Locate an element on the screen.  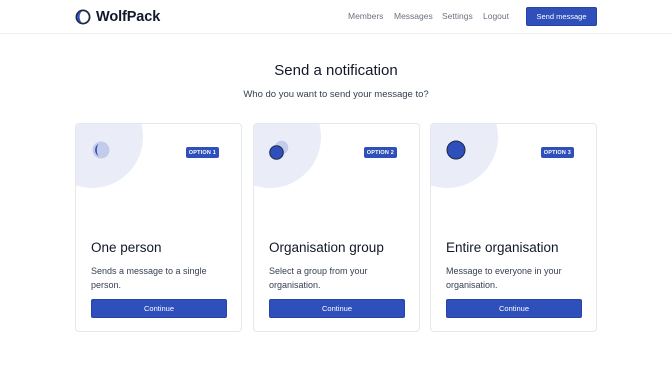
brand: WolfPack is located at coordinates (117, 17).